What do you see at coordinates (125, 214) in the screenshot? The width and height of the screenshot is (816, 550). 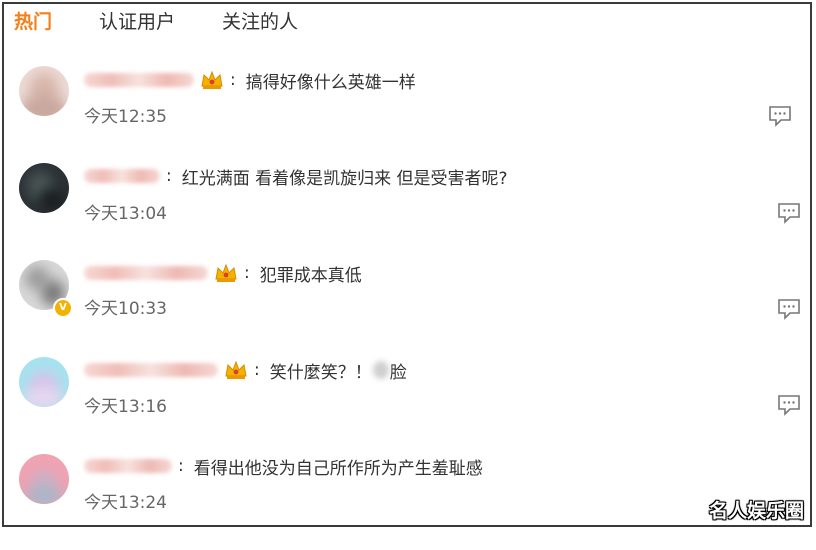 I see `comment-time: 今天13:04` at bounding box center [125, 214].